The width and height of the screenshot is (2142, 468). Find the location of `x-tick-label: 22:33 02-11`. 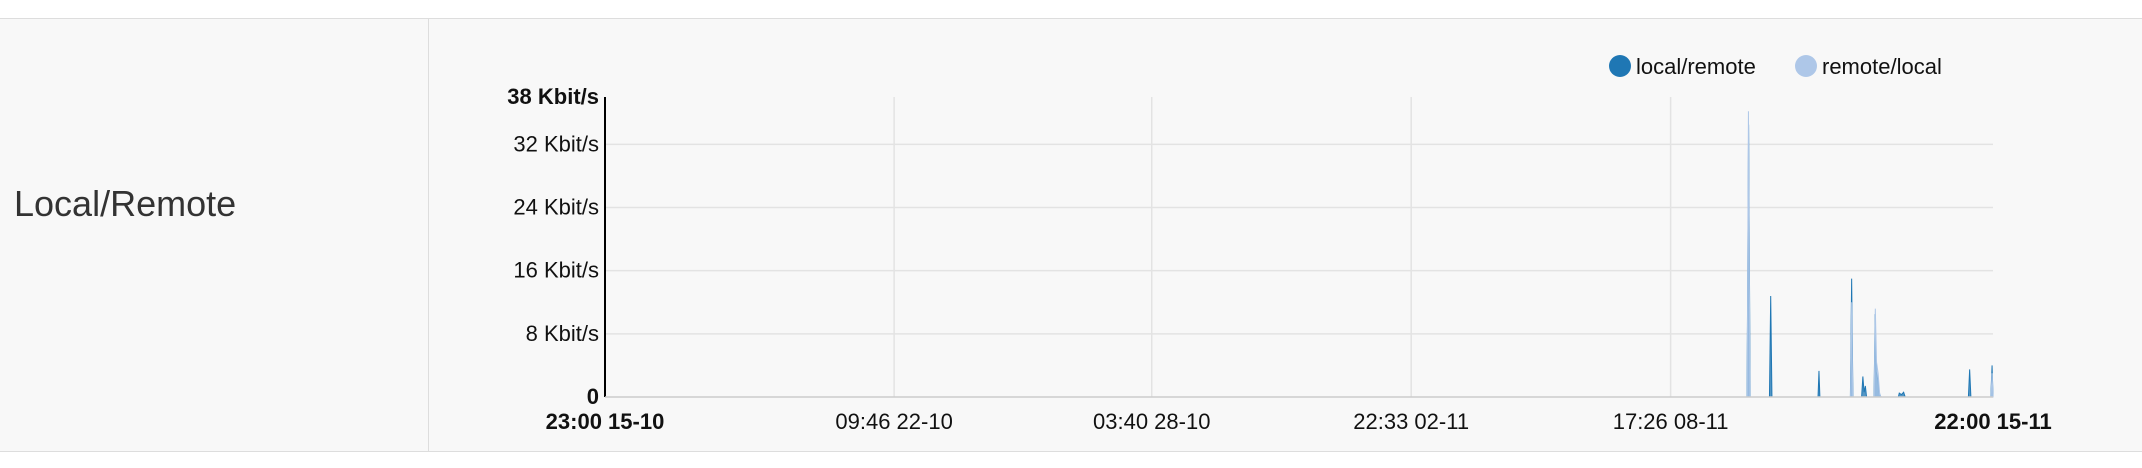

x-tick-label: 22:33 02-11 is located at coordinates (1411, 421).